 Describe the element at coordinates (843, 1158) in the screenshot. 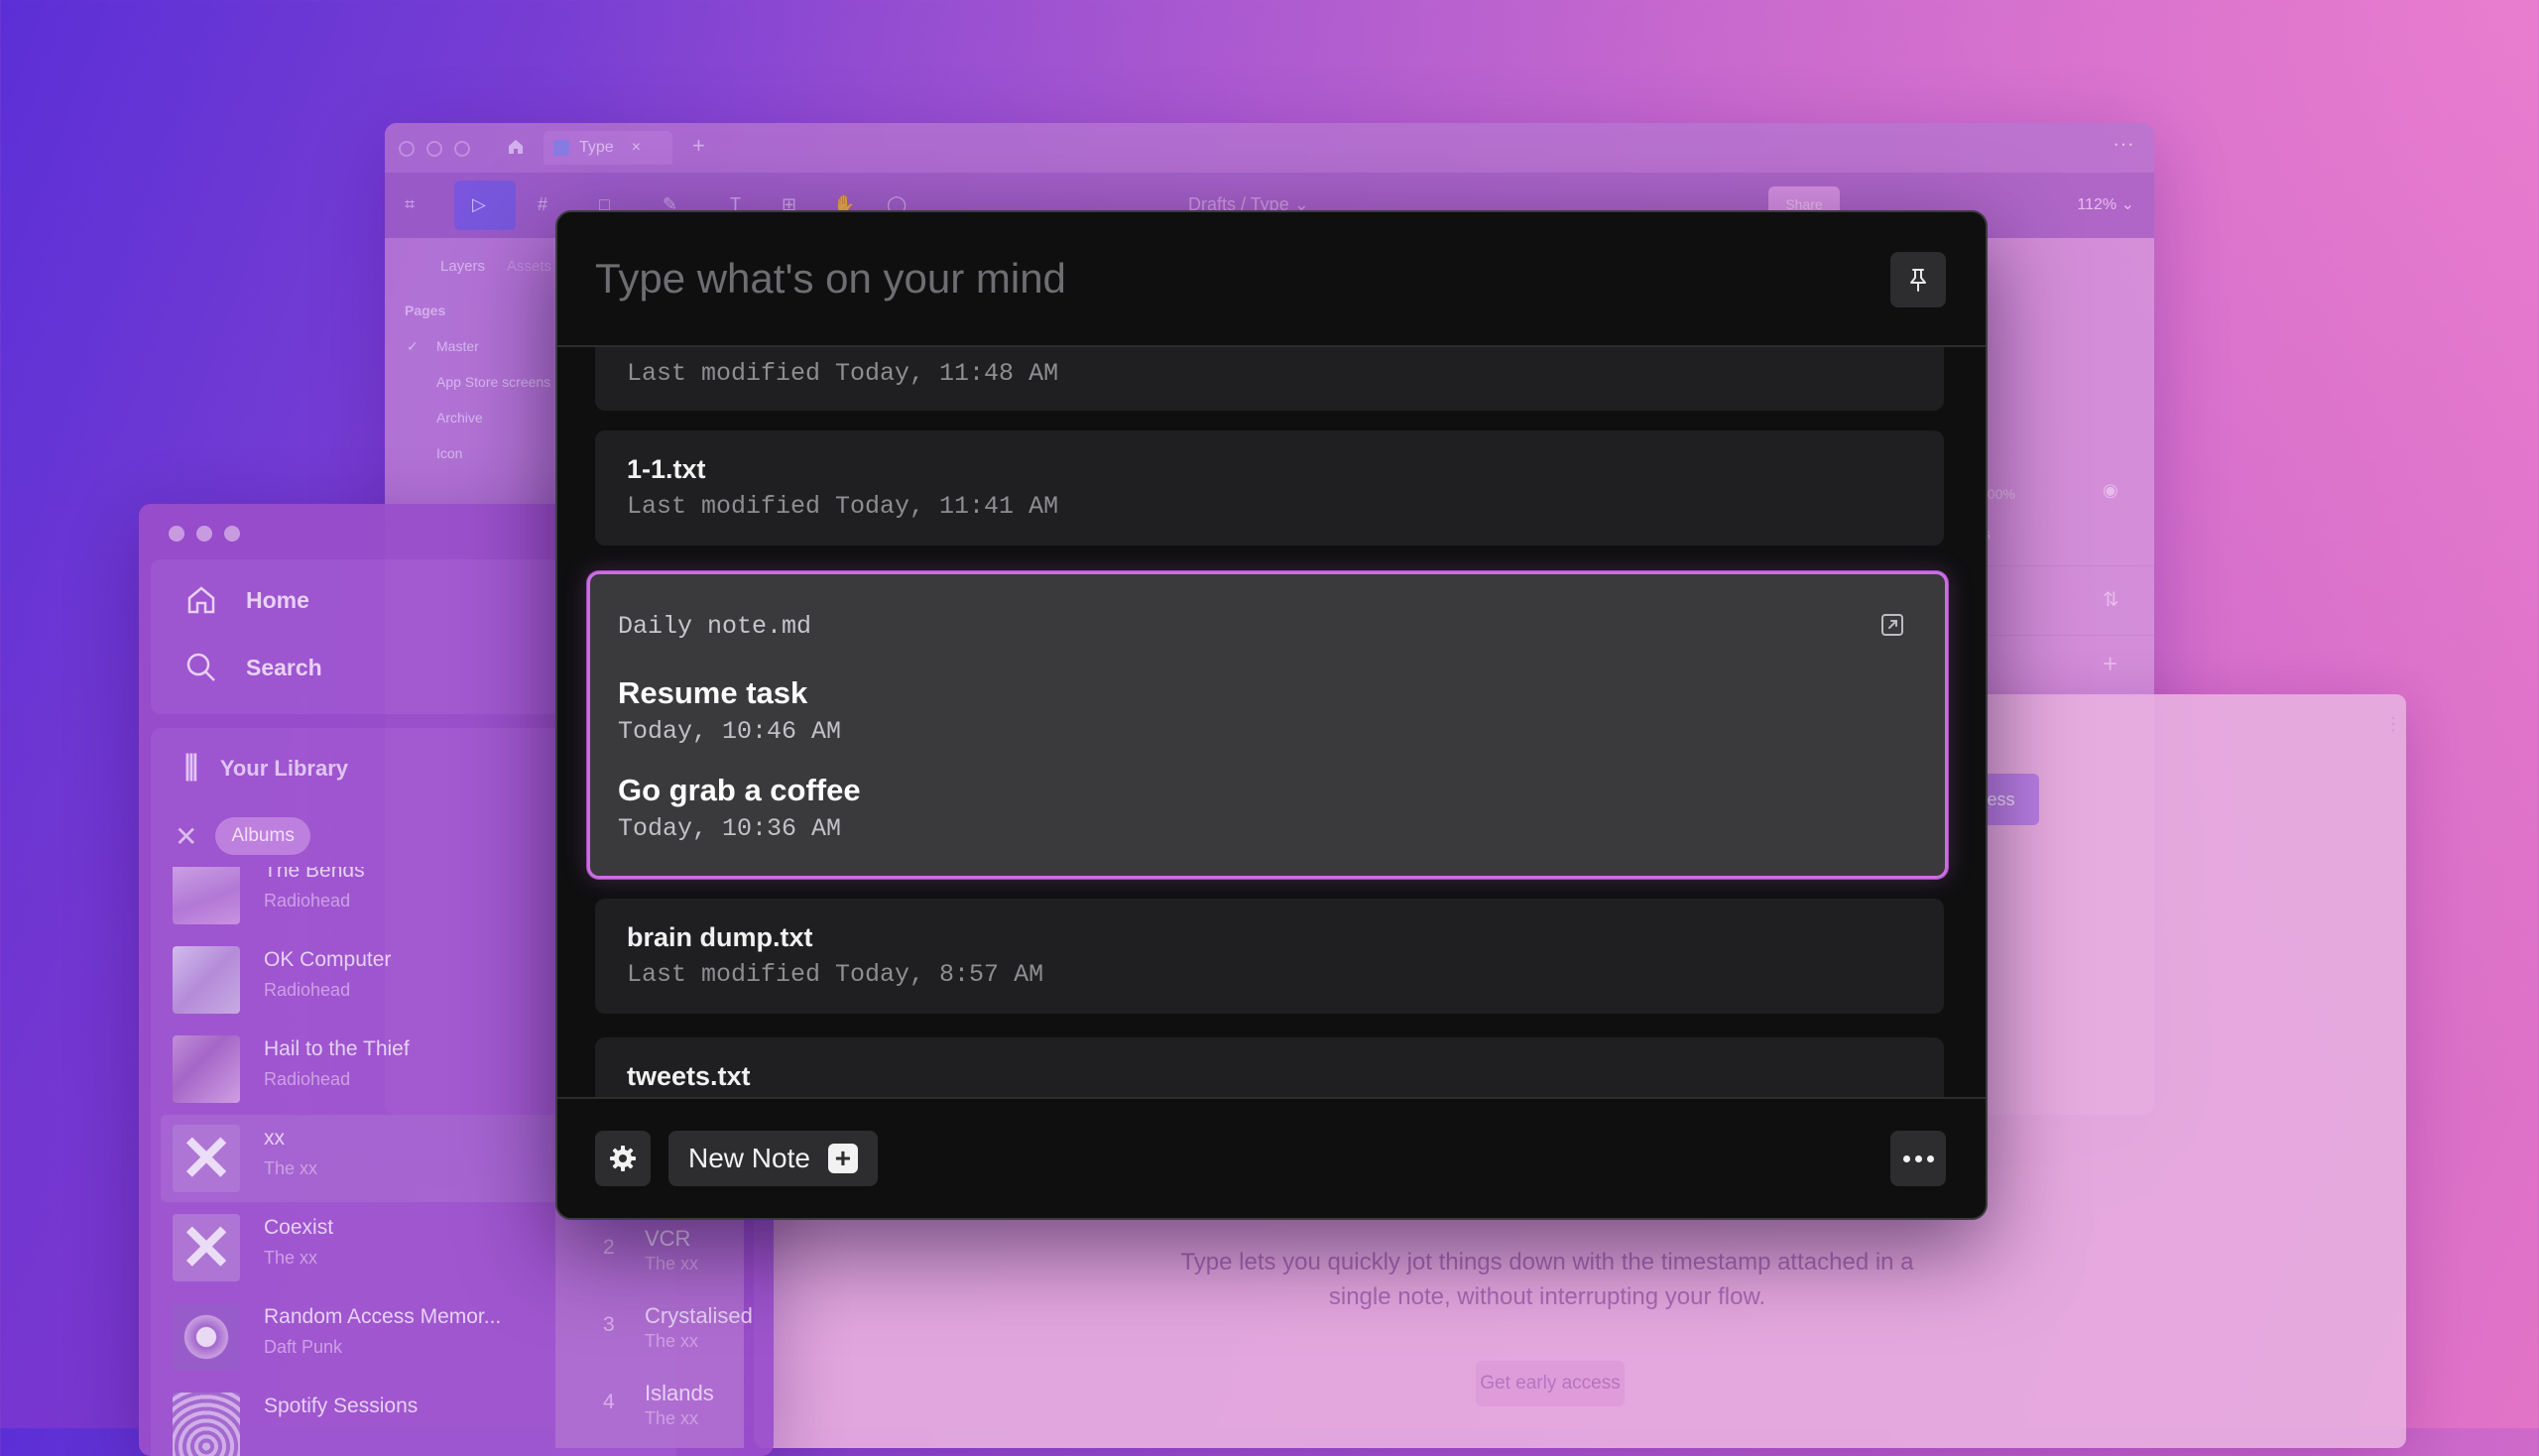

I see `plus-icon: +` at that location.